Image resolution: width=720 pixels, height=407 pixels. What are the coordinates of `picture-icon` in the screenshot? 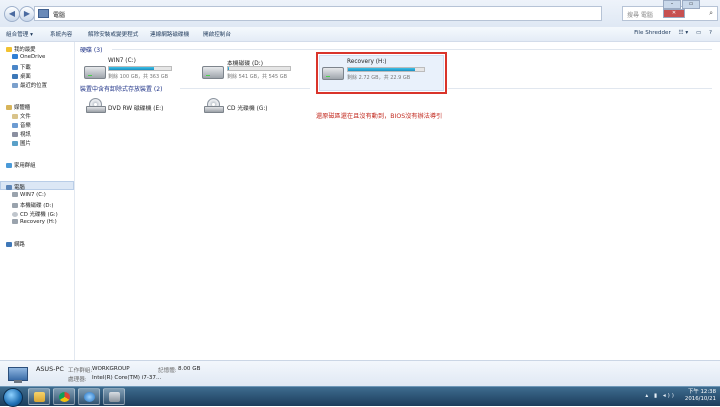 It's located at (15, 143).